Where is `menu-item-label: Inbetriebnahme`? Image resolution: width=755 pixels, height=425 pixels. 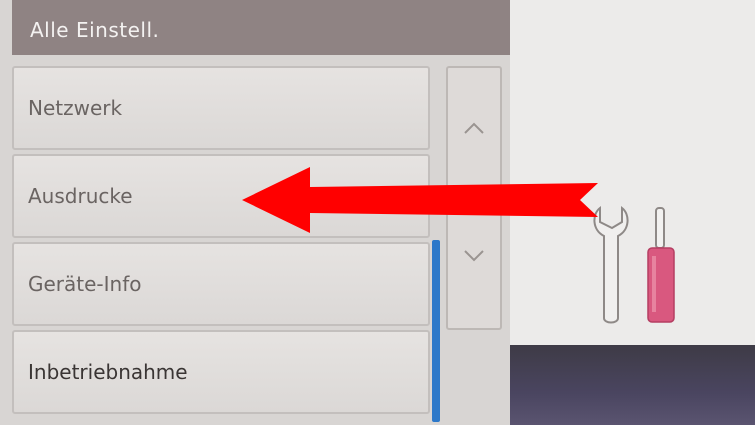 menu-item-label: Inbetriebnahme is located at coordinates (108, 372).